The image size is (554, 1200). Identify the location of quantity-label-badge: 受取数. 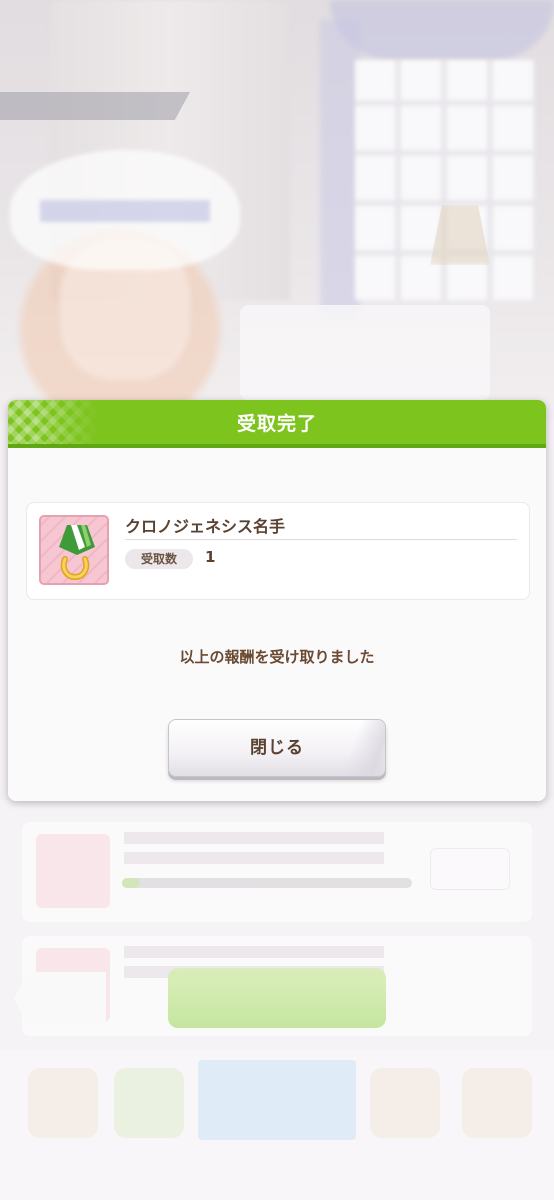
(159, 559).